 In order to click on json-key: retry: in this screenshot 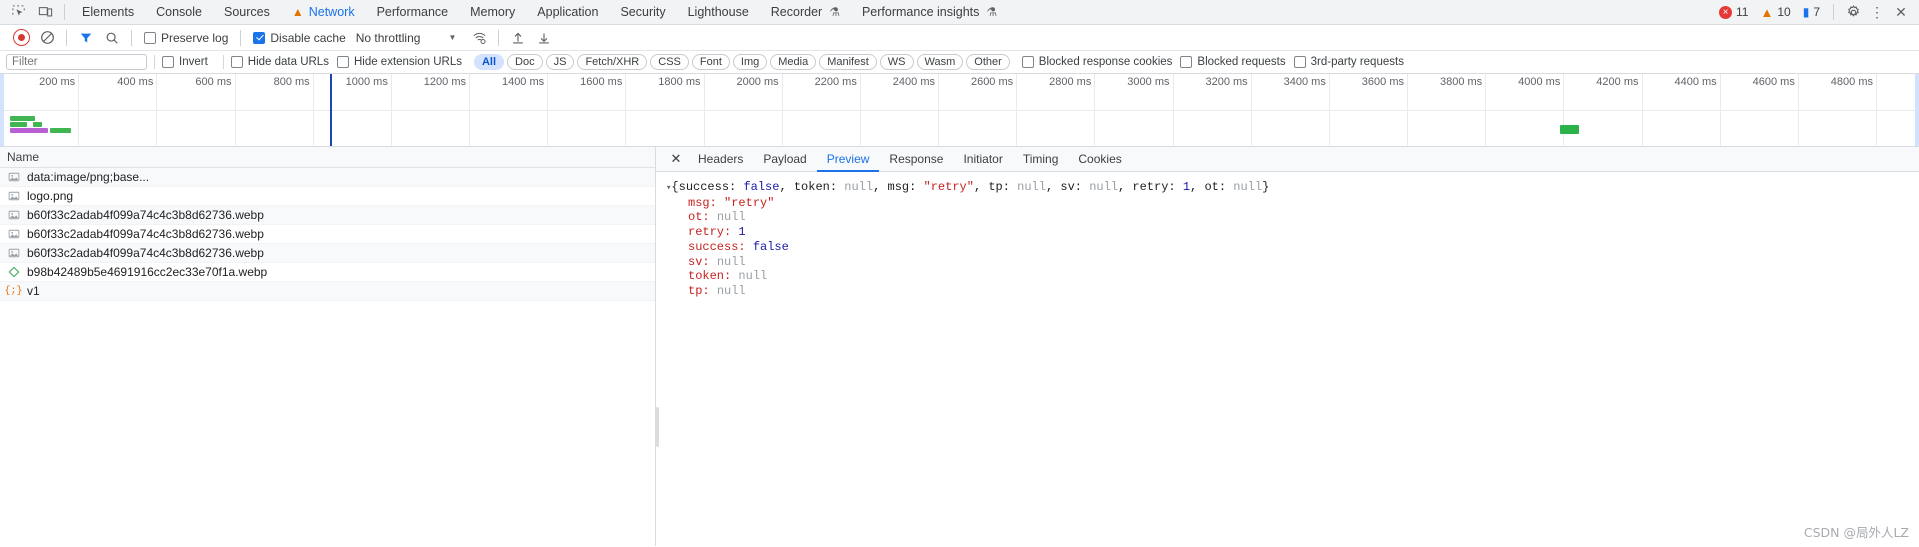, I will do `click(1157, 187)`.